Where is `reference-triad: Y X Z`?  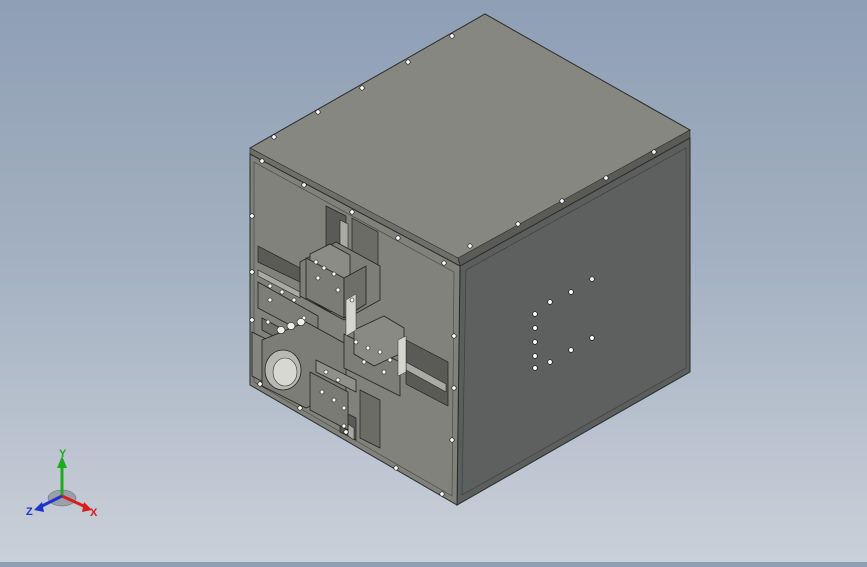
reference-triad: Y X Z is located at coordinates (67, 486).